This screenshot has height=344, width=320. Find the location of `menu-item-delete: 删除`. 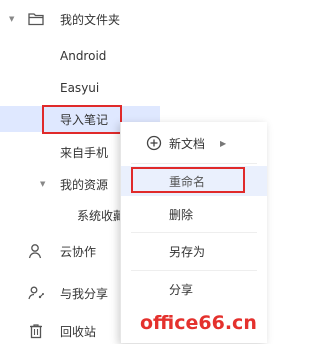

menu-item-delete: 删除 is located at coordinates (194, 214).